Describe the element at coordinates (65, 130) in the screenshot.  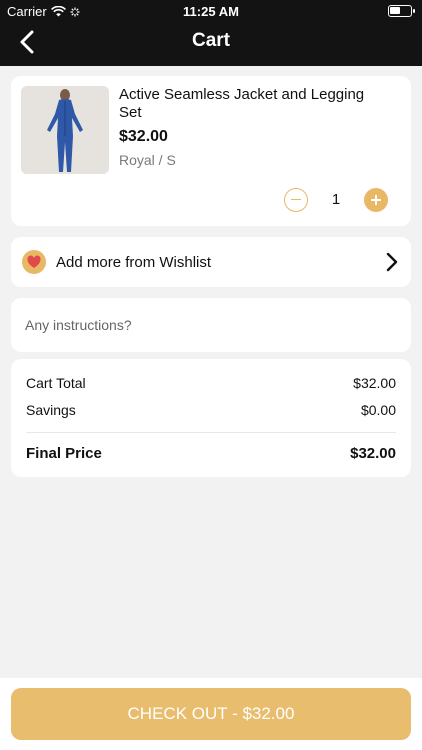
I see `product-image` at that location.